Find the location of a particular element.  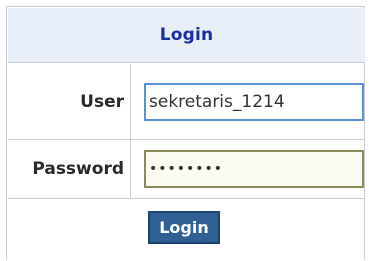

password-input is located at coordinates (254, 169).